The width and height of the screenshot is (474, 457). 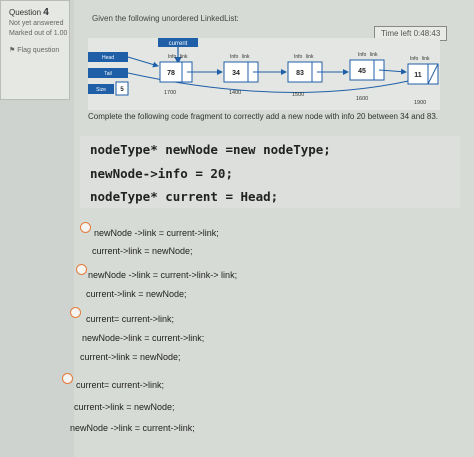 What do you see at coordinates (210, 149) in the screenshot?
I see `code-line-1: nodeType* newNode =new nodeType;` at bounding box center [210, 149].